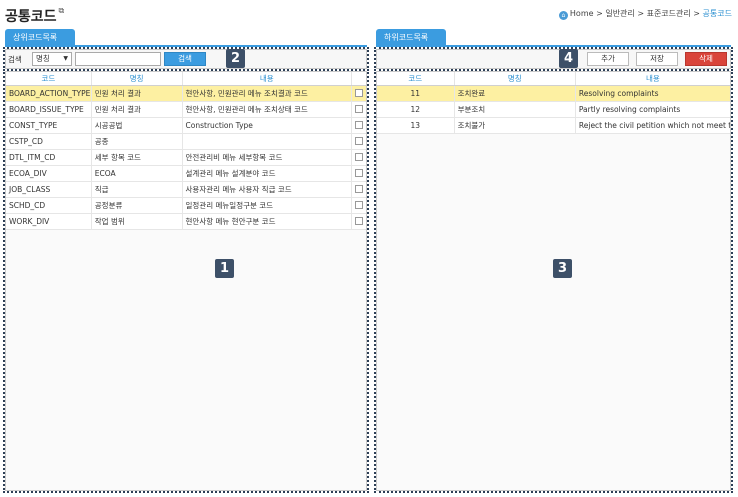  What do you see at coordinates (224, 268) in the screenshot?
I see `annotation-badge-1: 1` at bounding box center [224, 268].